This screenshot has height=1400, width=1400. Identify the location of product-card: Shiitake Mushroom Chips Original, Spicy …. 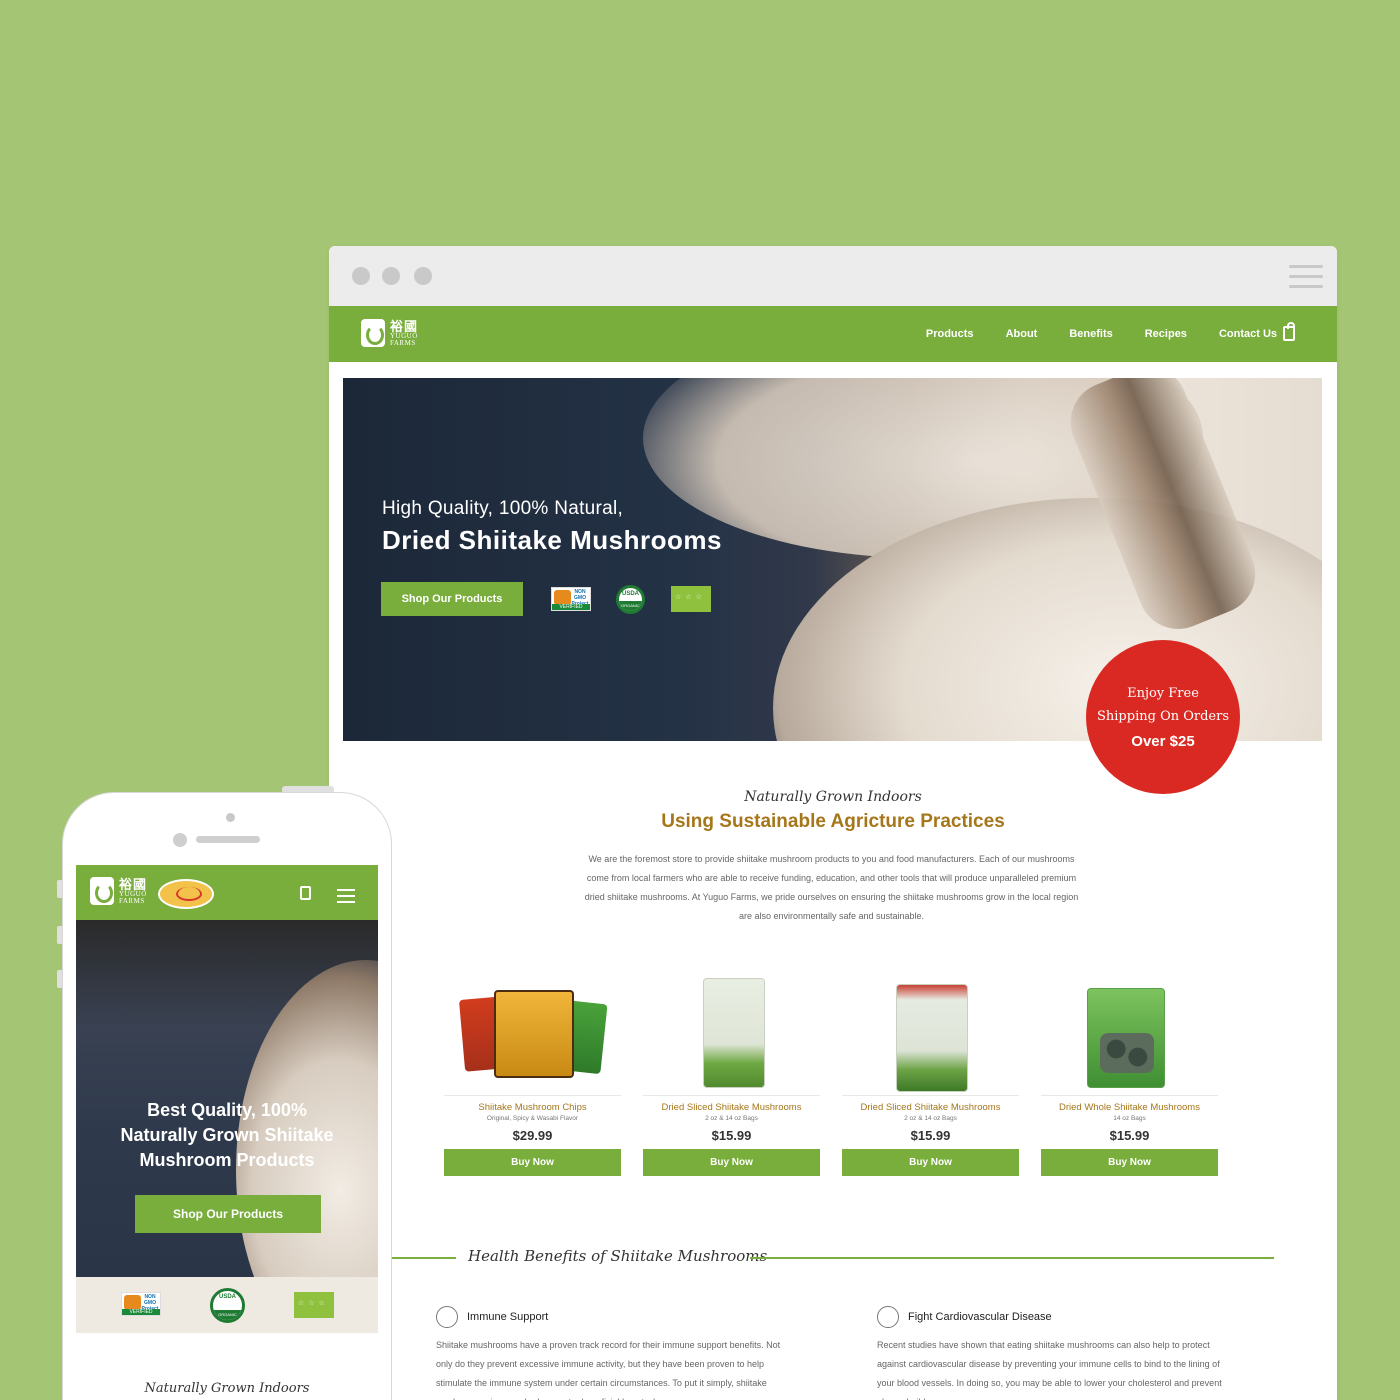
(532, 1071).